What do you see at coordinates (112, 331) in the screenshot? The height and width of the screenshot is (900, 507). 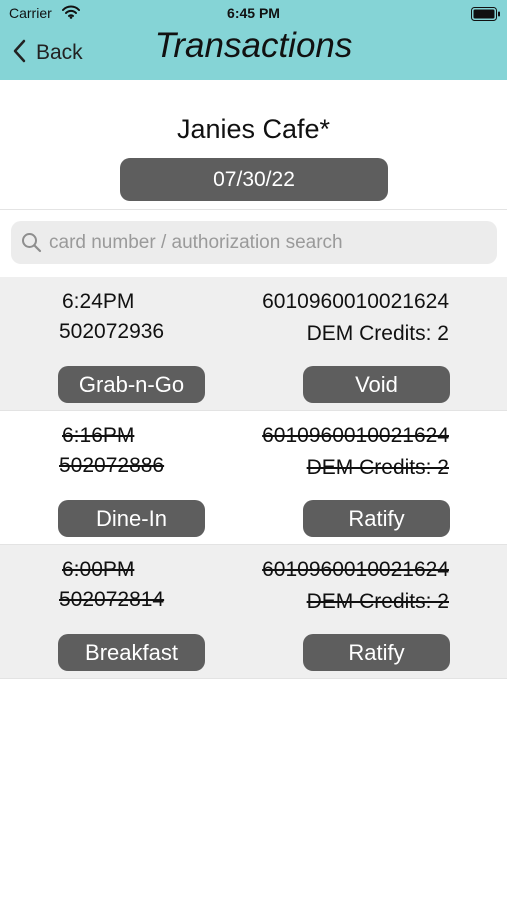 I see `authorization-number: 502072936` at bounding box center [112, 331].